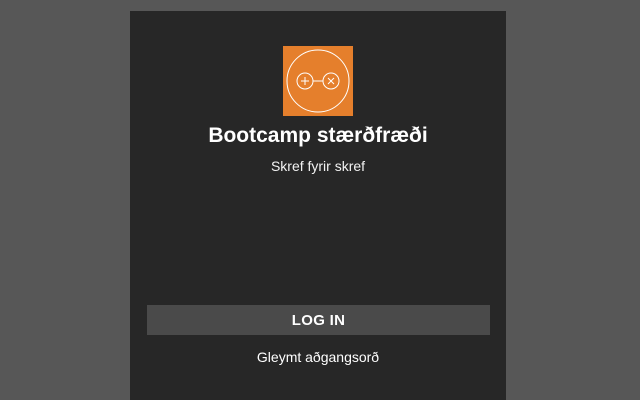  I want to click on plus-minus-times-circle-icon, so click(318, 81).